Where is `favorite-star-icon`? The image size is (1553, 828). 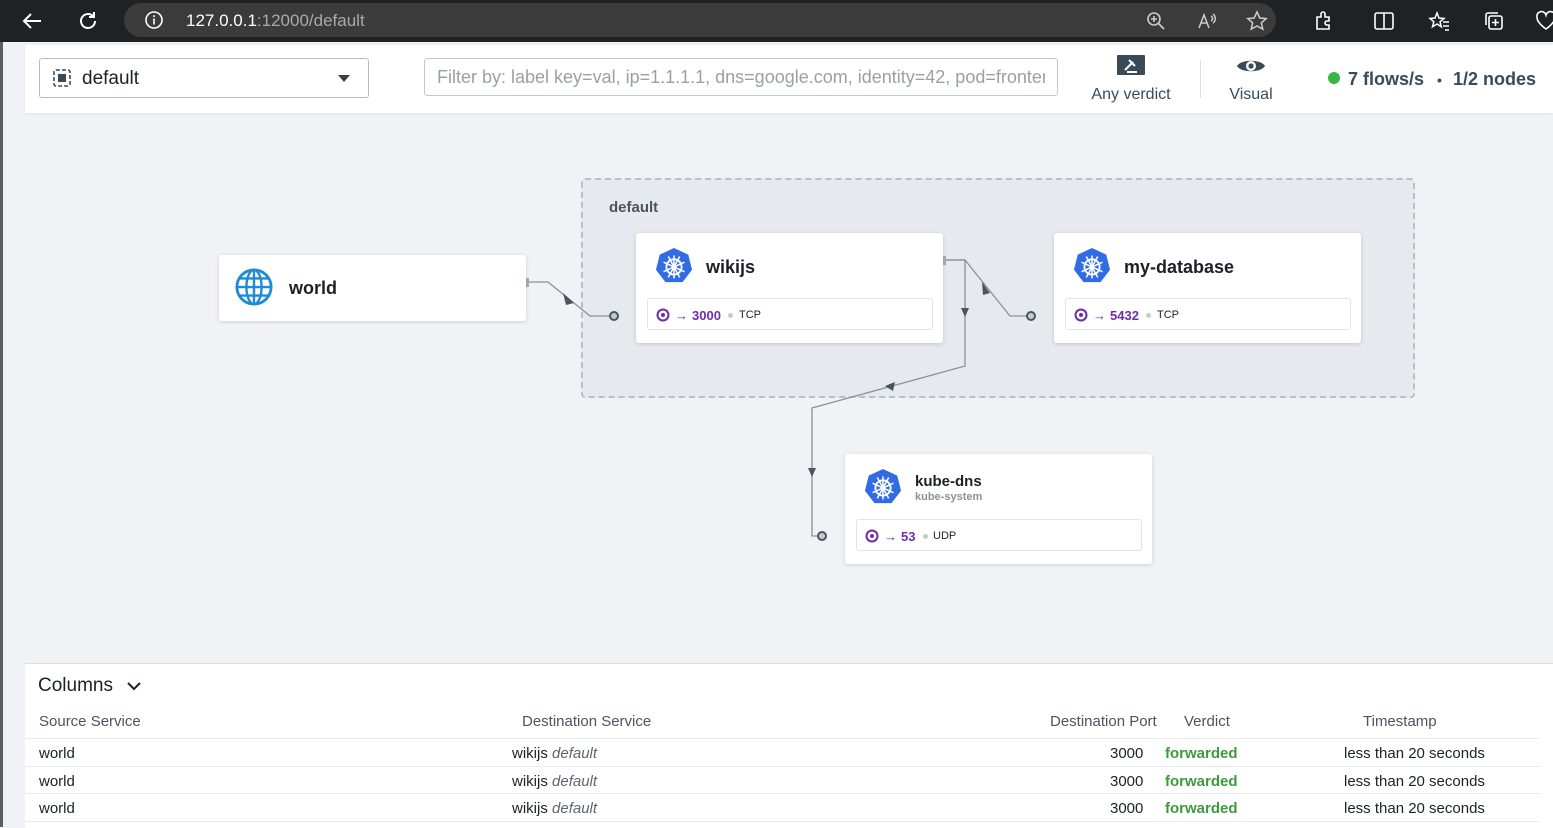 favorite-star-icon is located at coordinates (1257, 23).